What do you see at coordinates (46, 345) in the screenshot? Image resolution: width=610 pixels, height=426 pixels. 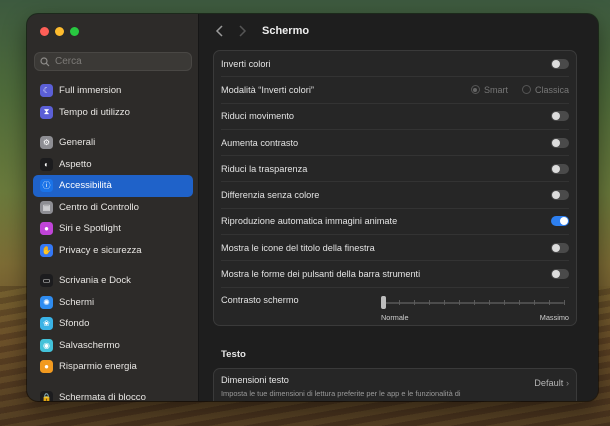 I see `screensaver-icon: ◉` at bounding box center [46, 345].